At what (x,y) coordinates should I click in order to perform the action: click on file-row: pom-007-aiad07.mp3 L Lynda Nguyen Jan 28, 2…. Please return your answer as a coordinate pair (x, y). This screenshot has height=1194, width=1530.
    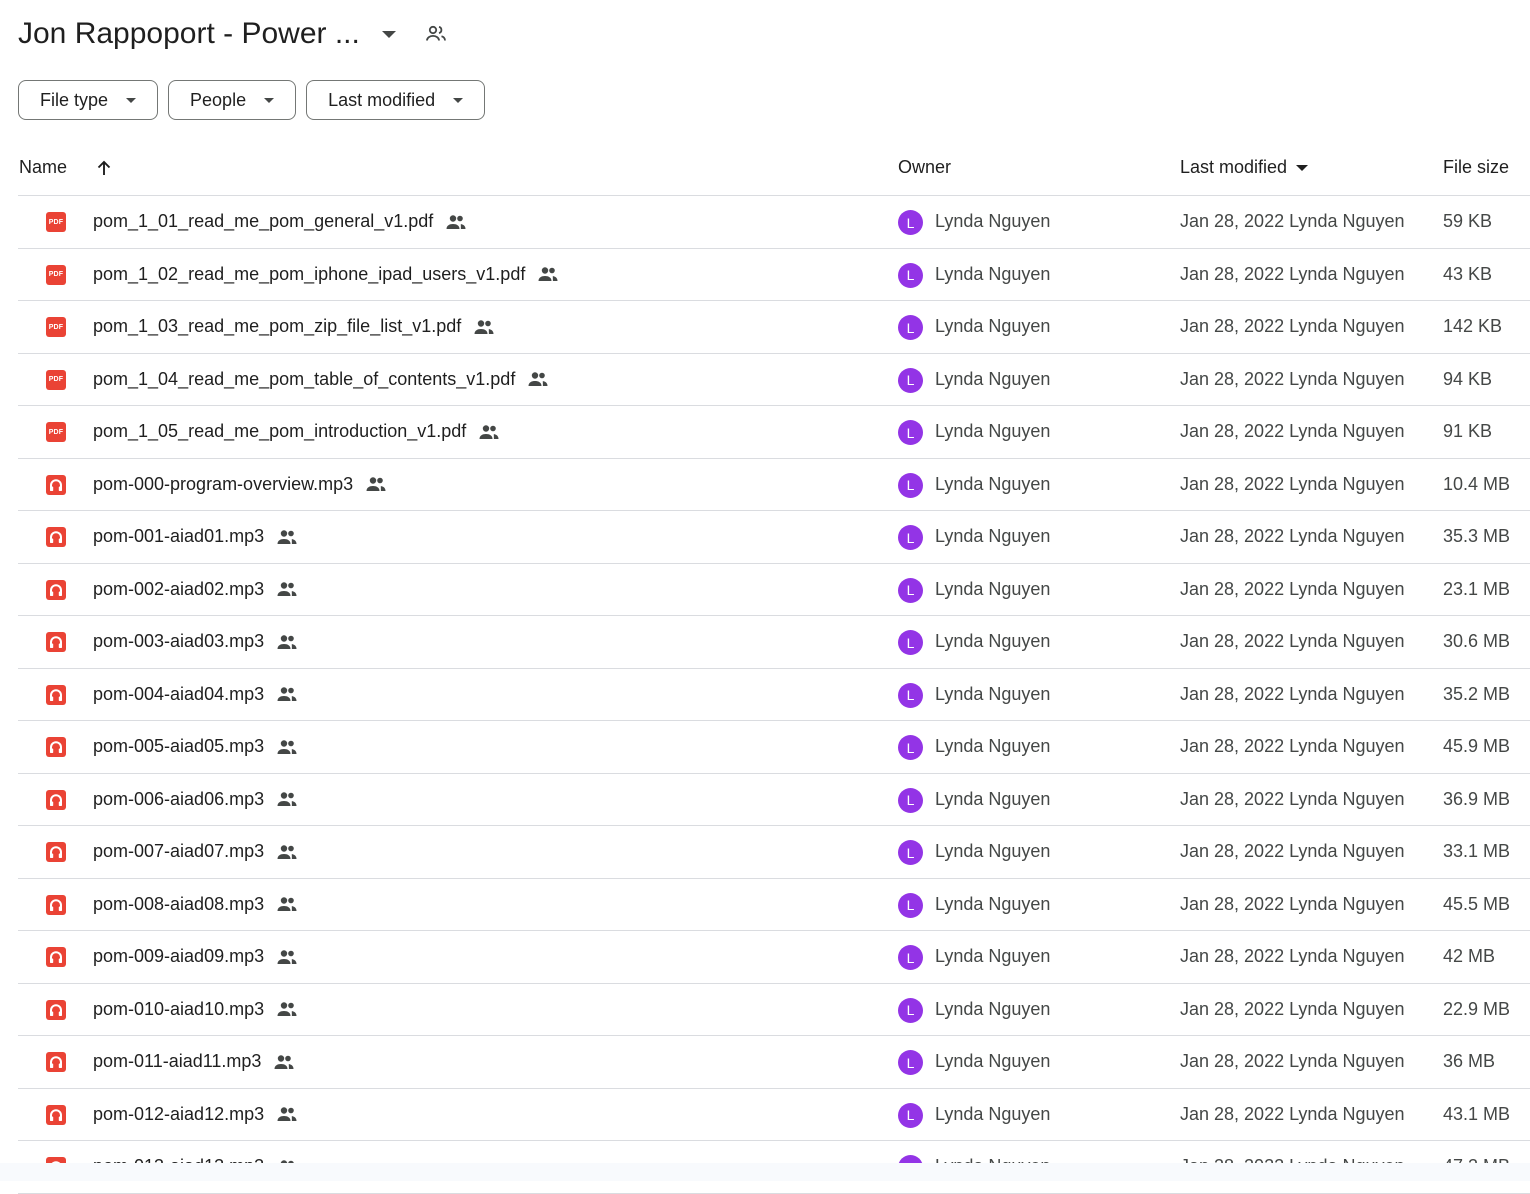
    Looking at the image, I should click on (774, 852).